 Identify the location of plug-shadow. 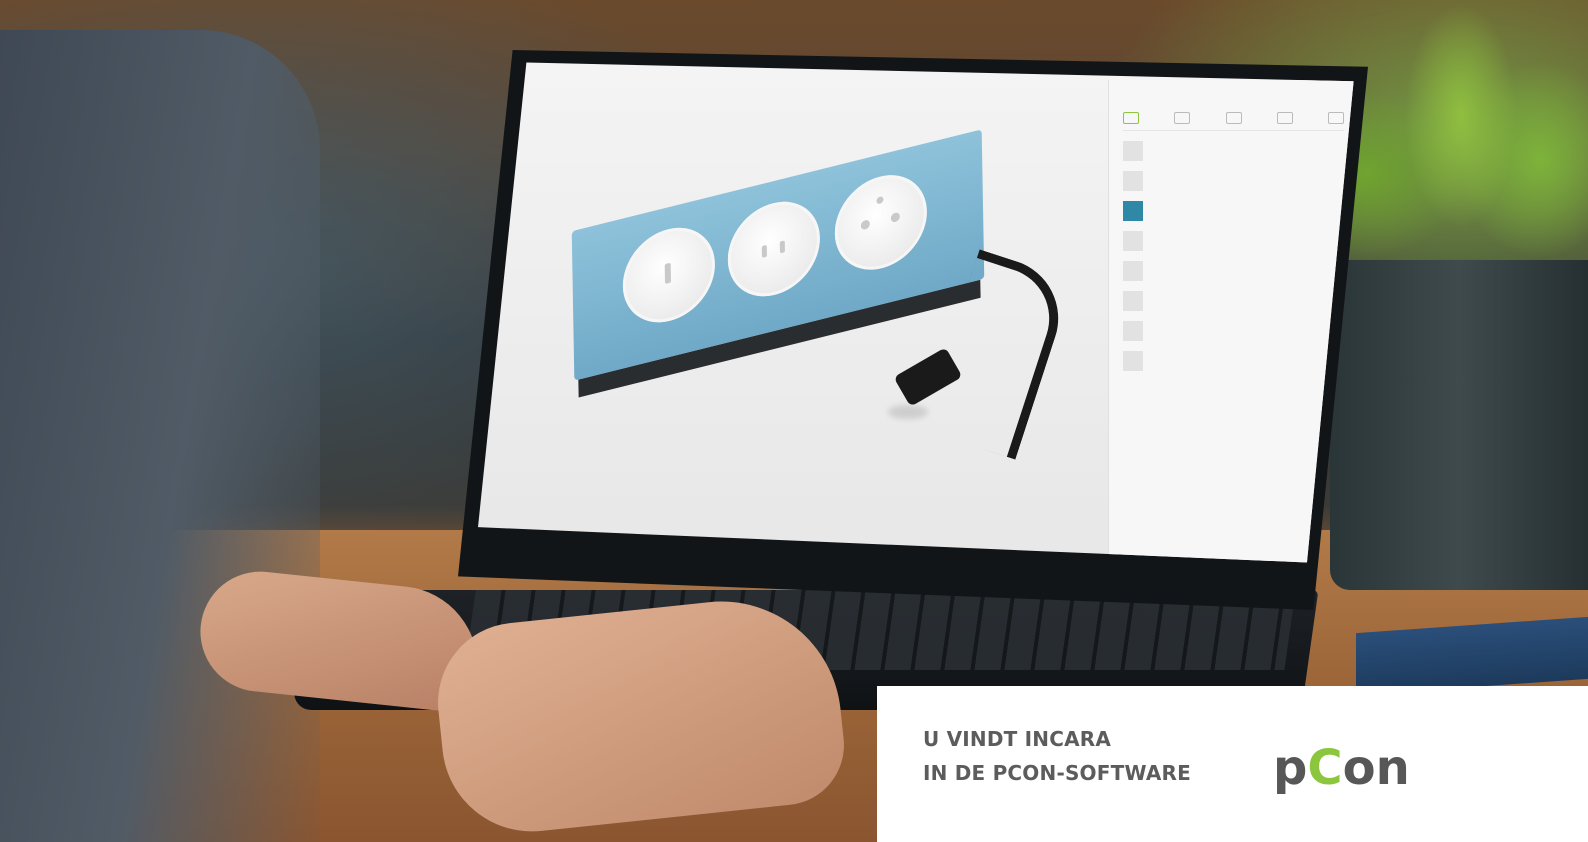
(908, 412).